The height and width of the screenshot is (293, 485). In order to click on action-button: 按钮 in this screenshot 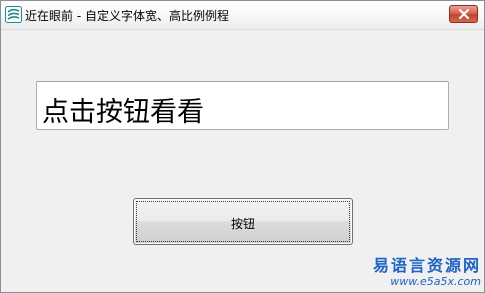, I will do `click(243, 221)`.